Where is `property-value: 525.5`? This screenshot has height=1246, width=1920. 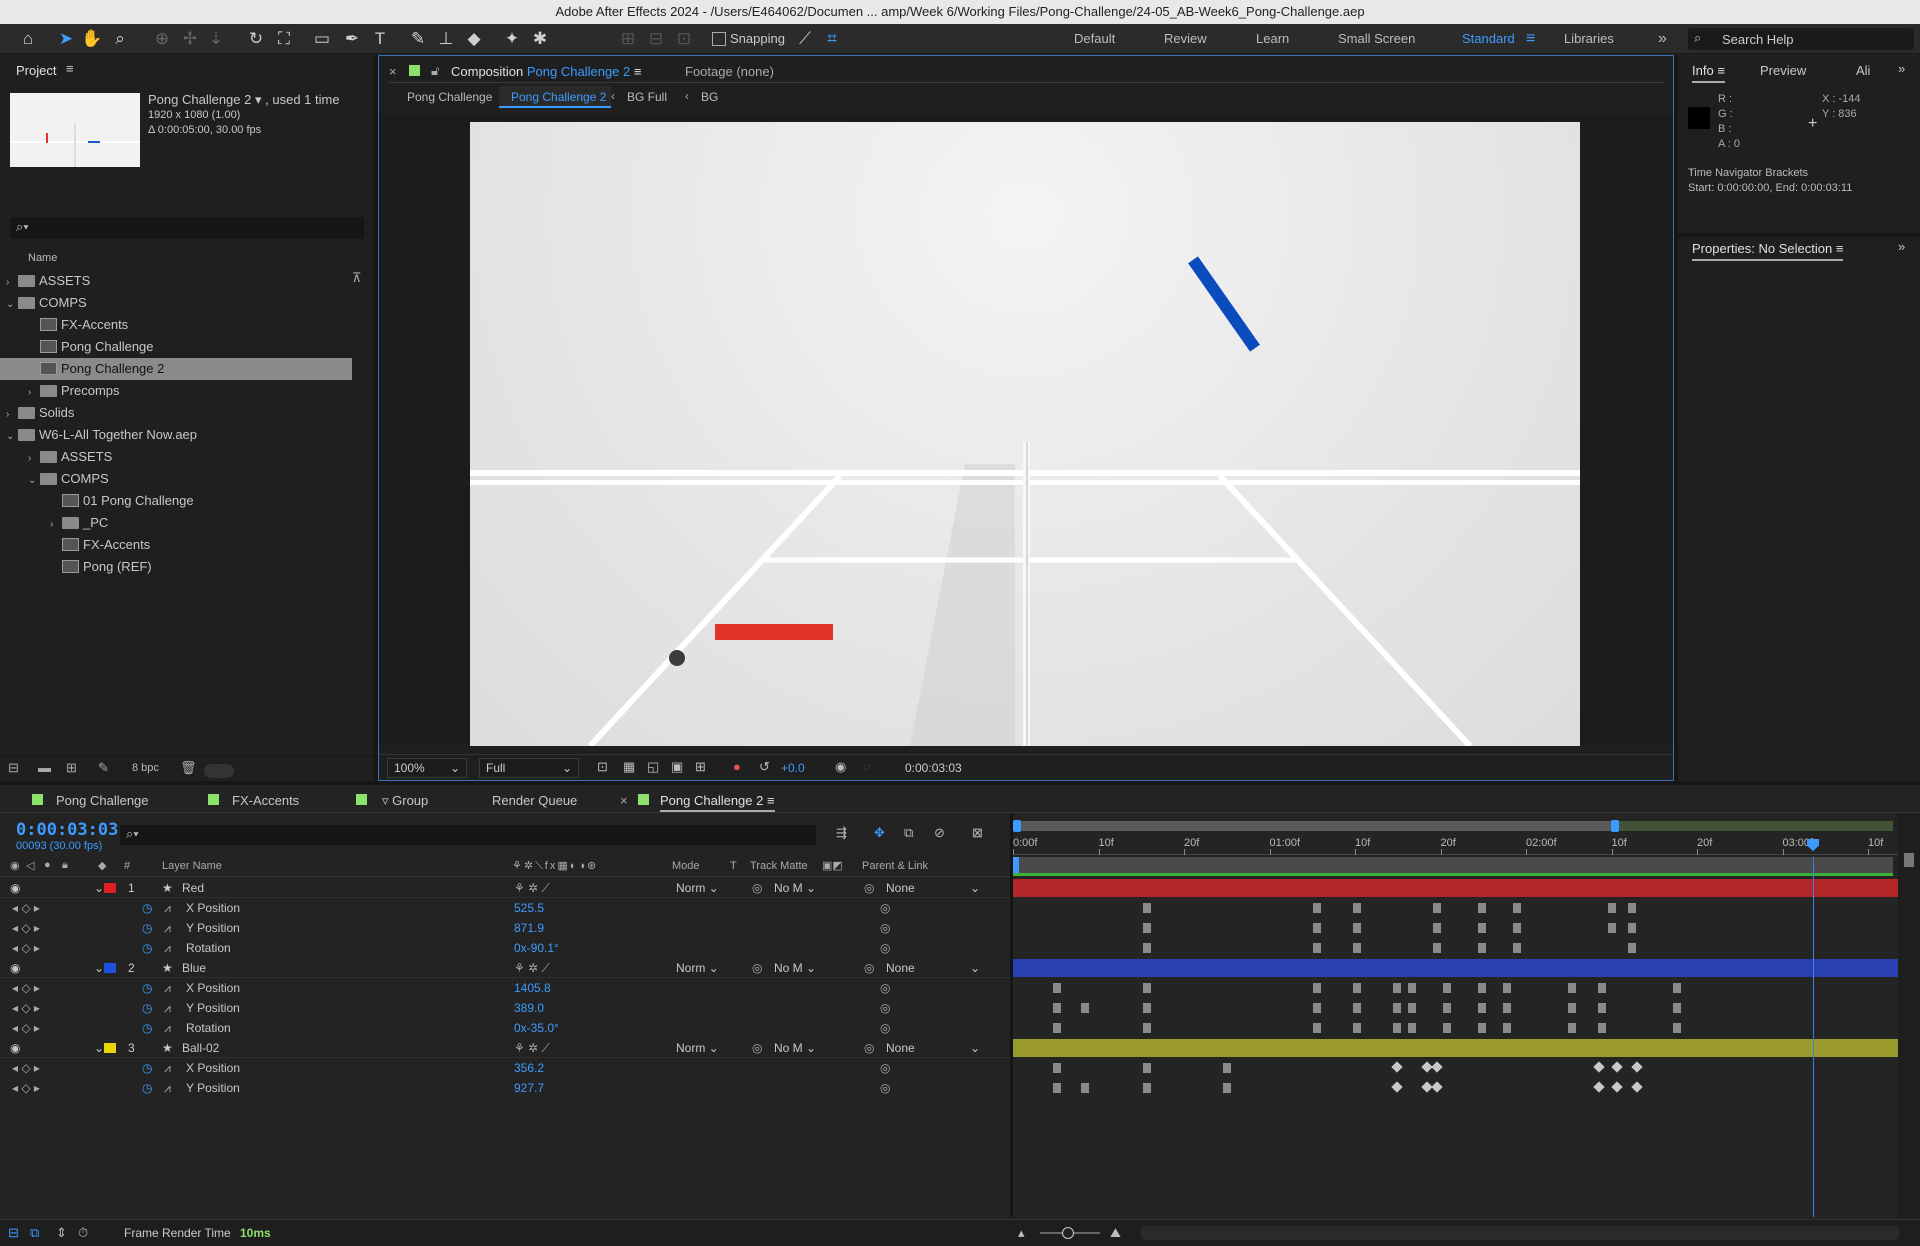
property-value: 525.5 is located at coordinates (529, 908).